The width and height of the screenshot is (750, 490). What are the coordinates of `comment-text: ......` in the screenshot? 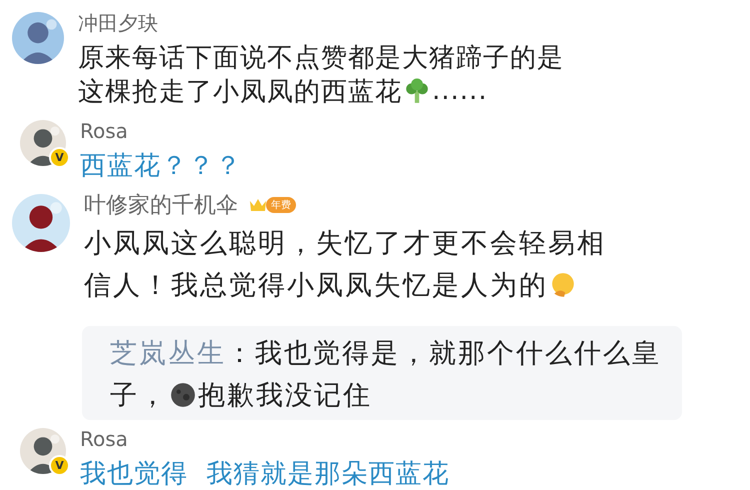 It's located at (460, 91).